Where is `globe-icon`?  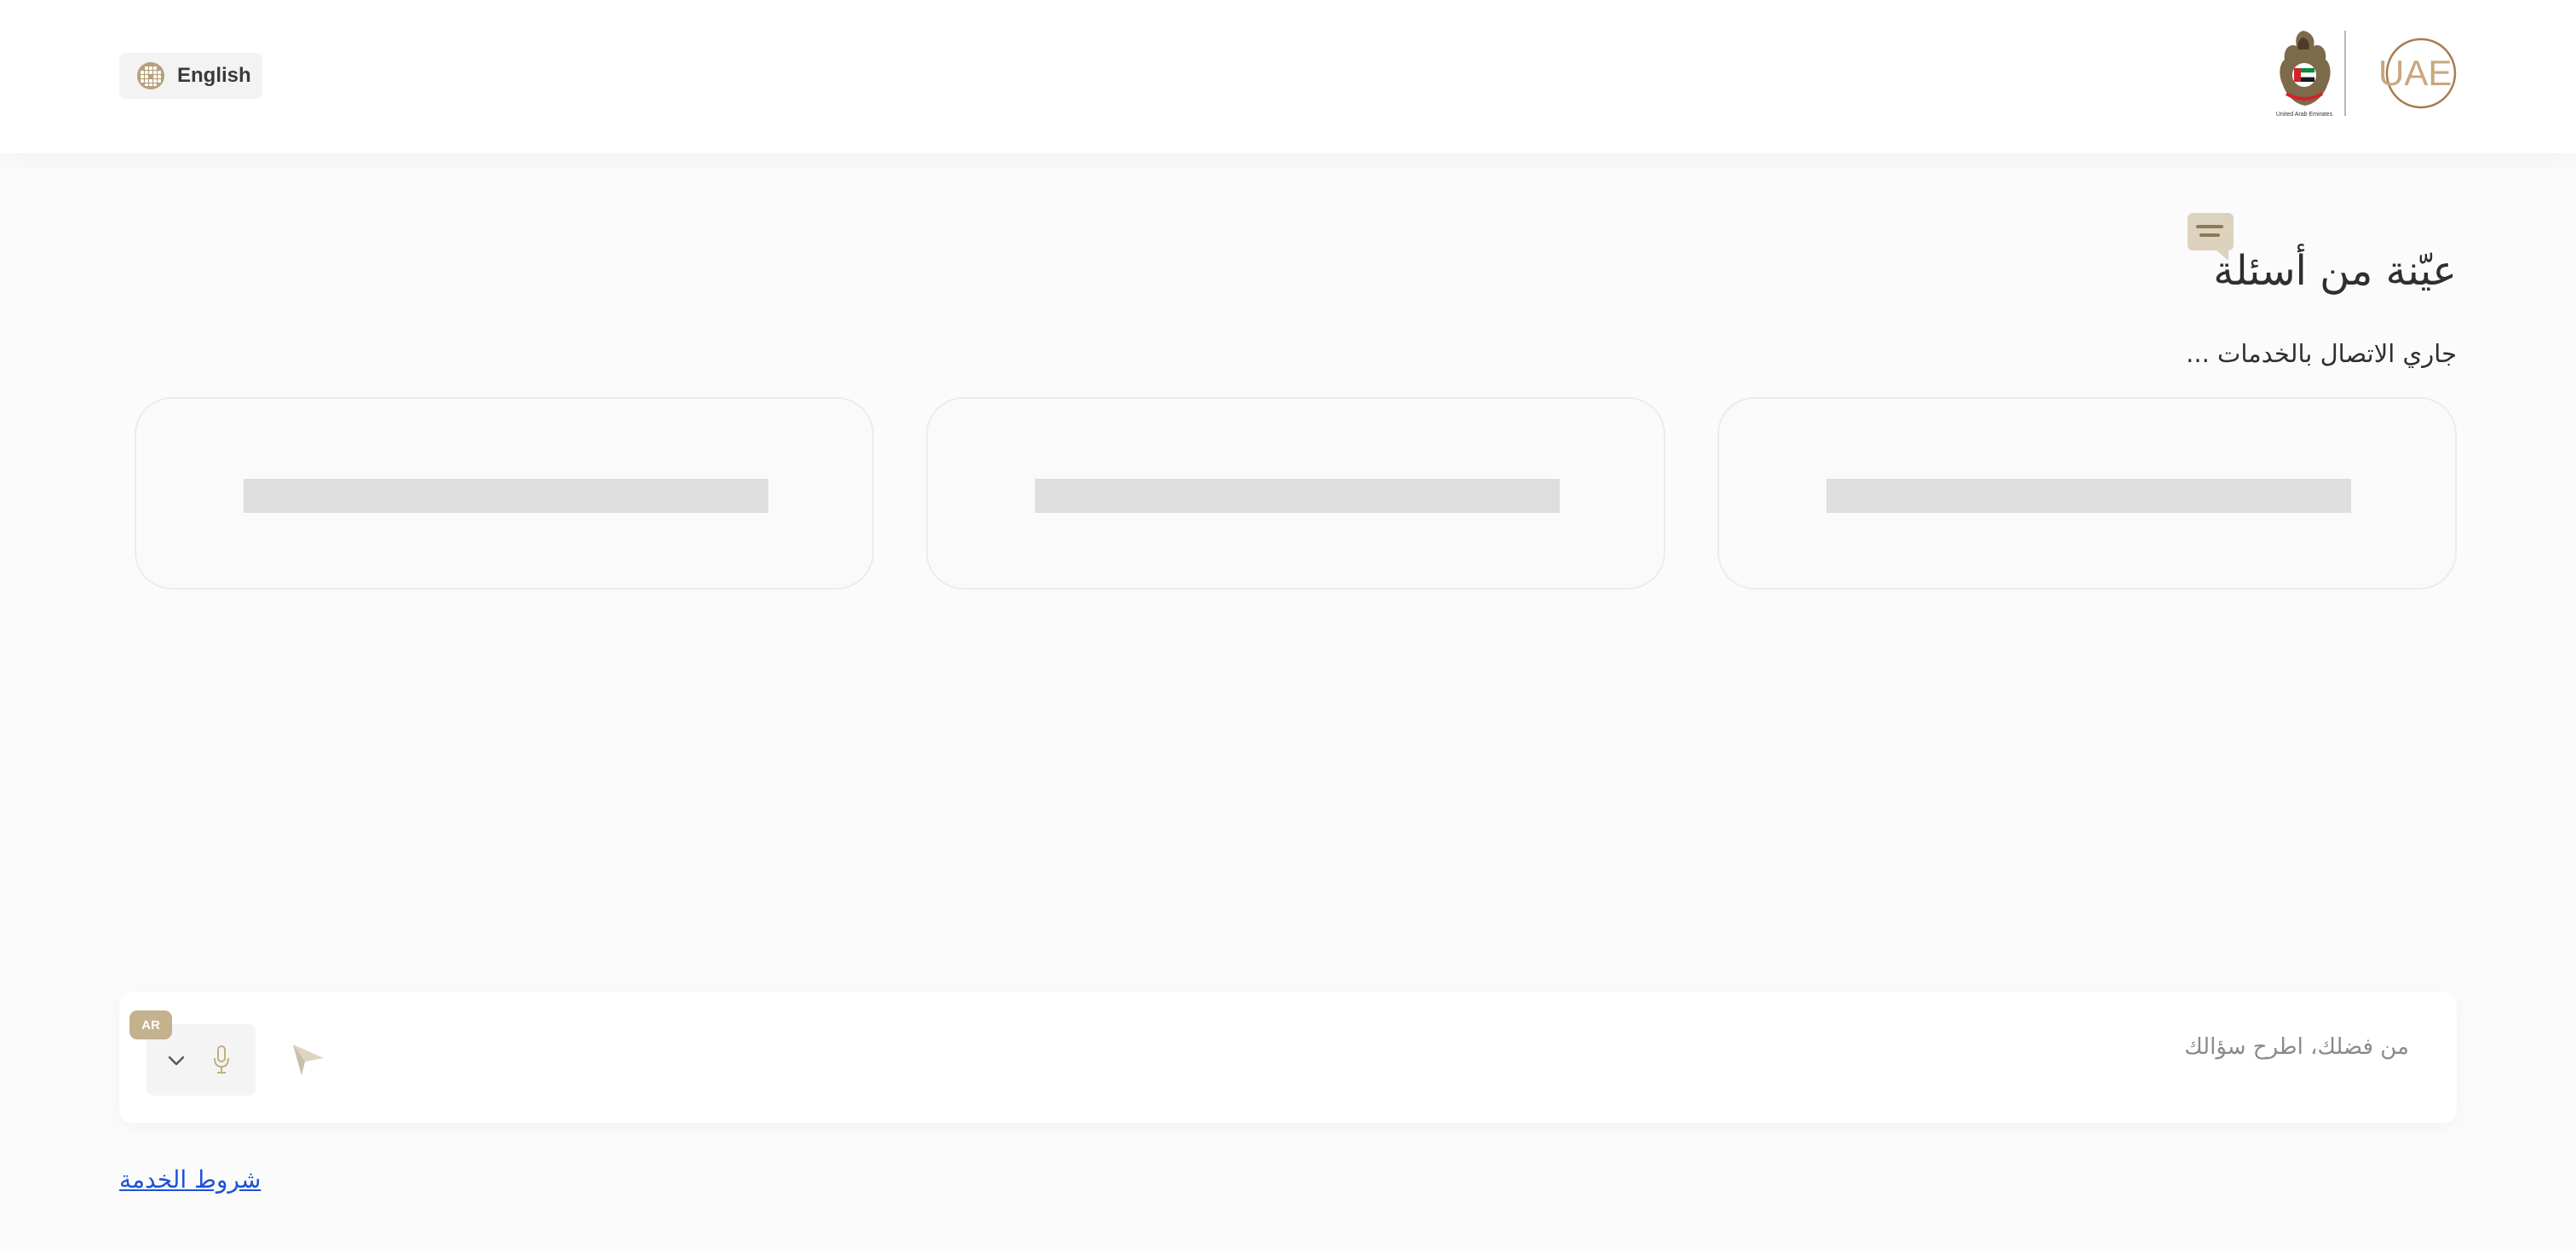 globe-icon is located at coordinates (151, 75).